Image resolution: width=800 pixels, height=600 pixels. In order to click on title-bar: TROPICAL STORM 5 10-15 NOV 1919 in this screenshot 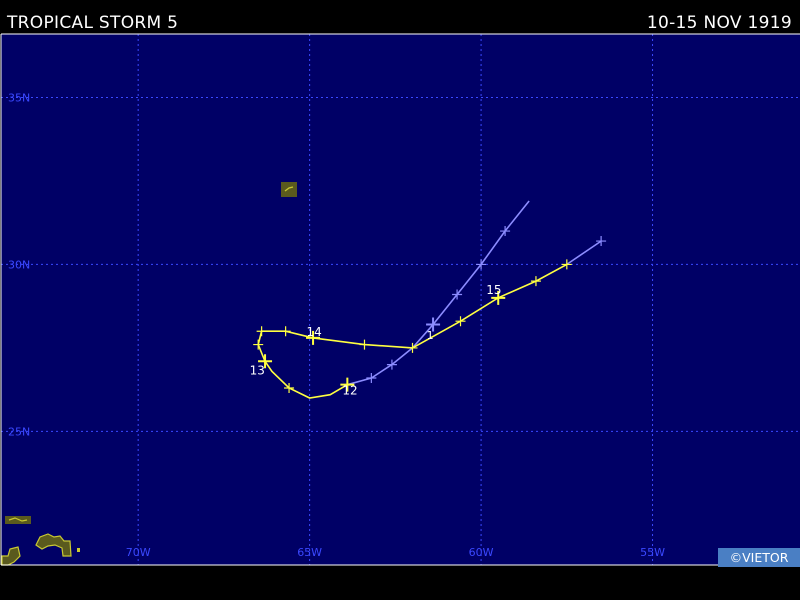, I will do `click(400, 17)`.